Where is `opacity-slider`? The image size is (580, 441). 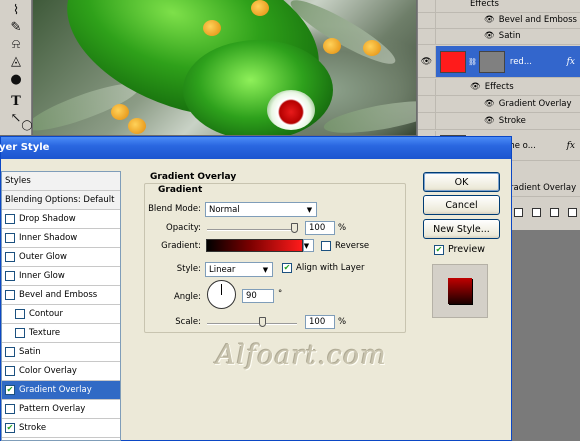
opacity-slider is located at coordinates (252, 230).